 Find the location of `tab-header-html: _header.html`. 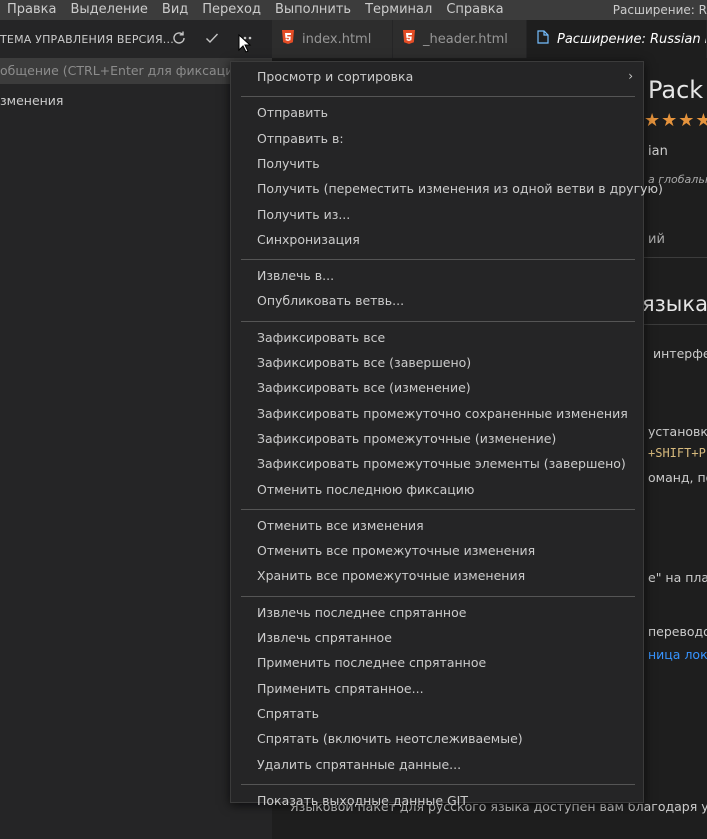

tab-header-html: _header.html is located at coordinates (460, 39).